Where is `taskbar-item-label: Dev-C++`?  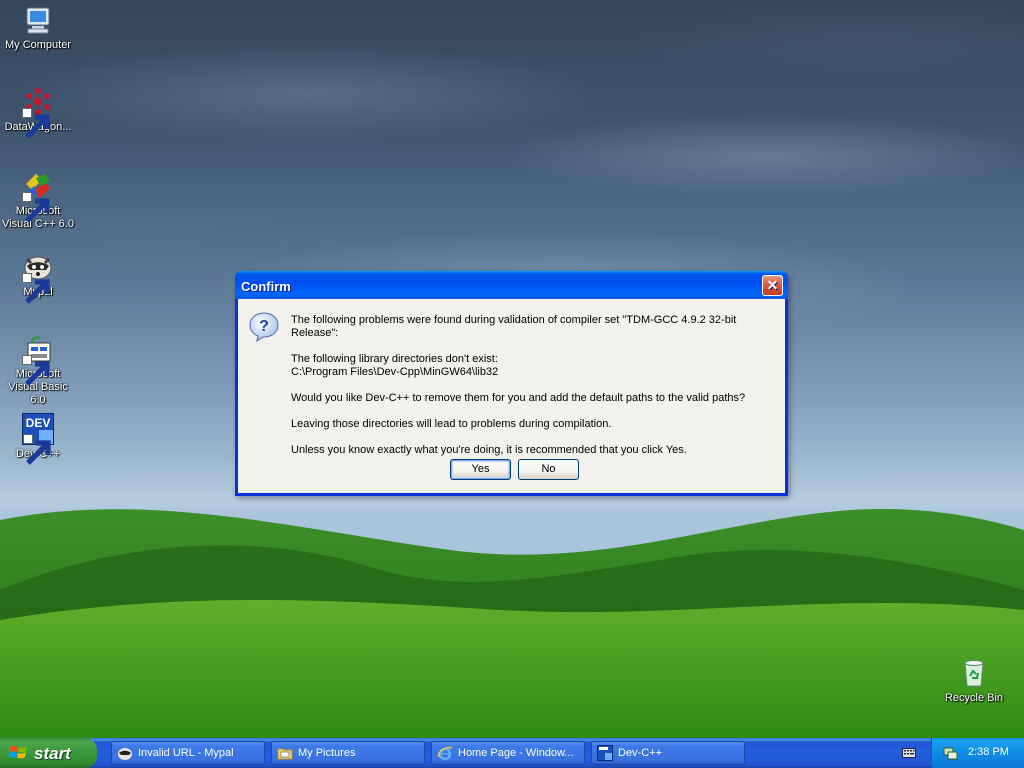 taskbar-item-label: Dev-C++ is located at coordinates (640, 753).